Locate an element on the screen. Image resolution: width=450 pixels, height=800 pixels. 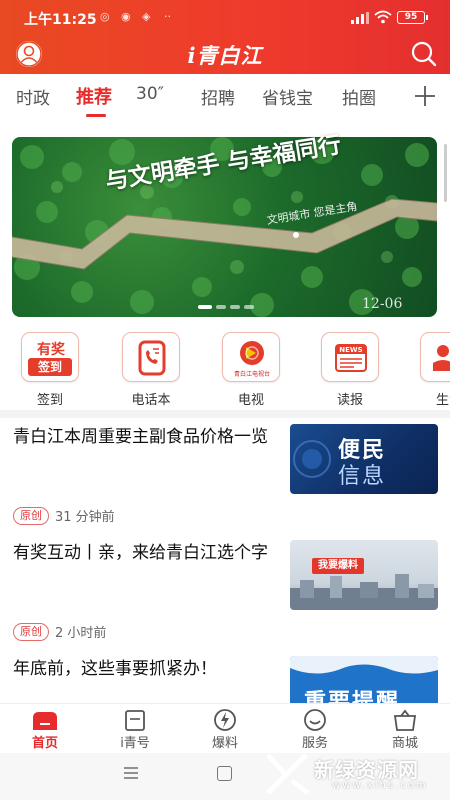
bookmark-icon is located at coordinates (135, 720).